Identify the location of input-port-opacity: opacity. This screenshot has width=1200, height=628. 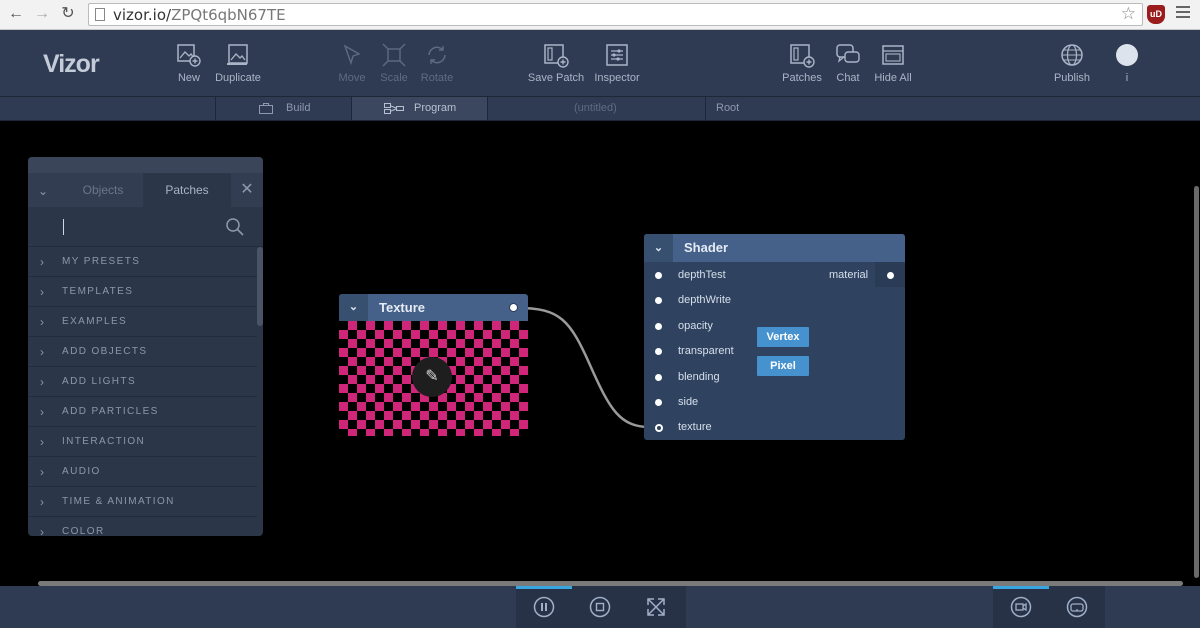
(699, 326).